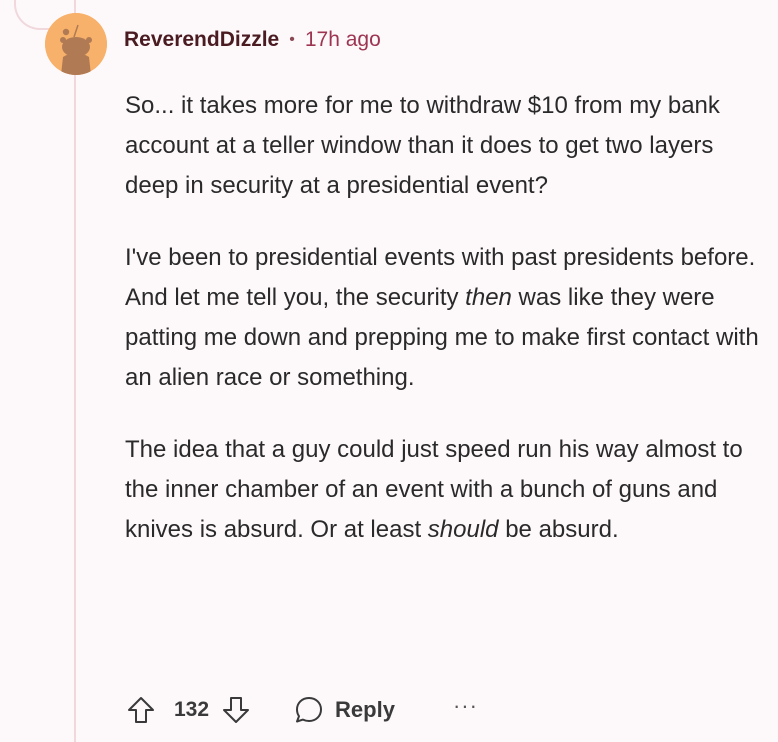 The image size is (778, 742). Describe the element at coordinates (192, 709) in the screenshot. I see `vote-count: 132` at that location.